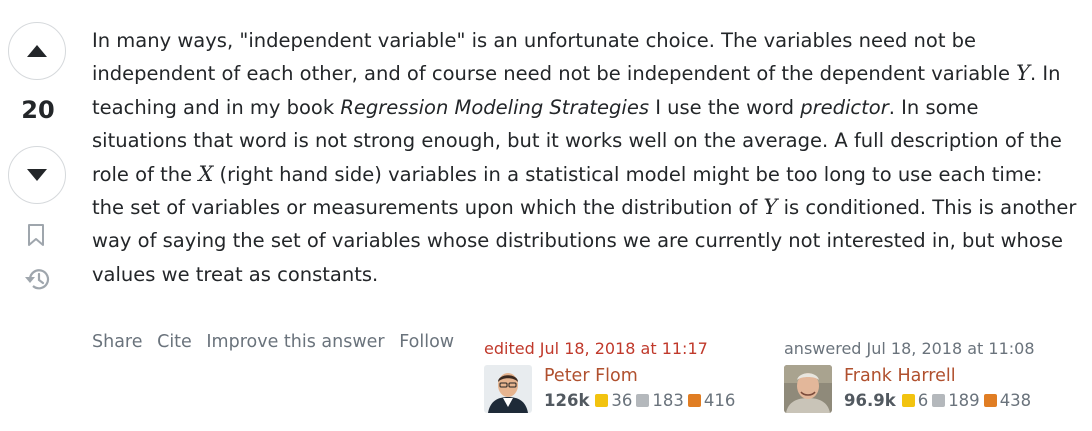  I want to click on history-icon, so click(37, 279).